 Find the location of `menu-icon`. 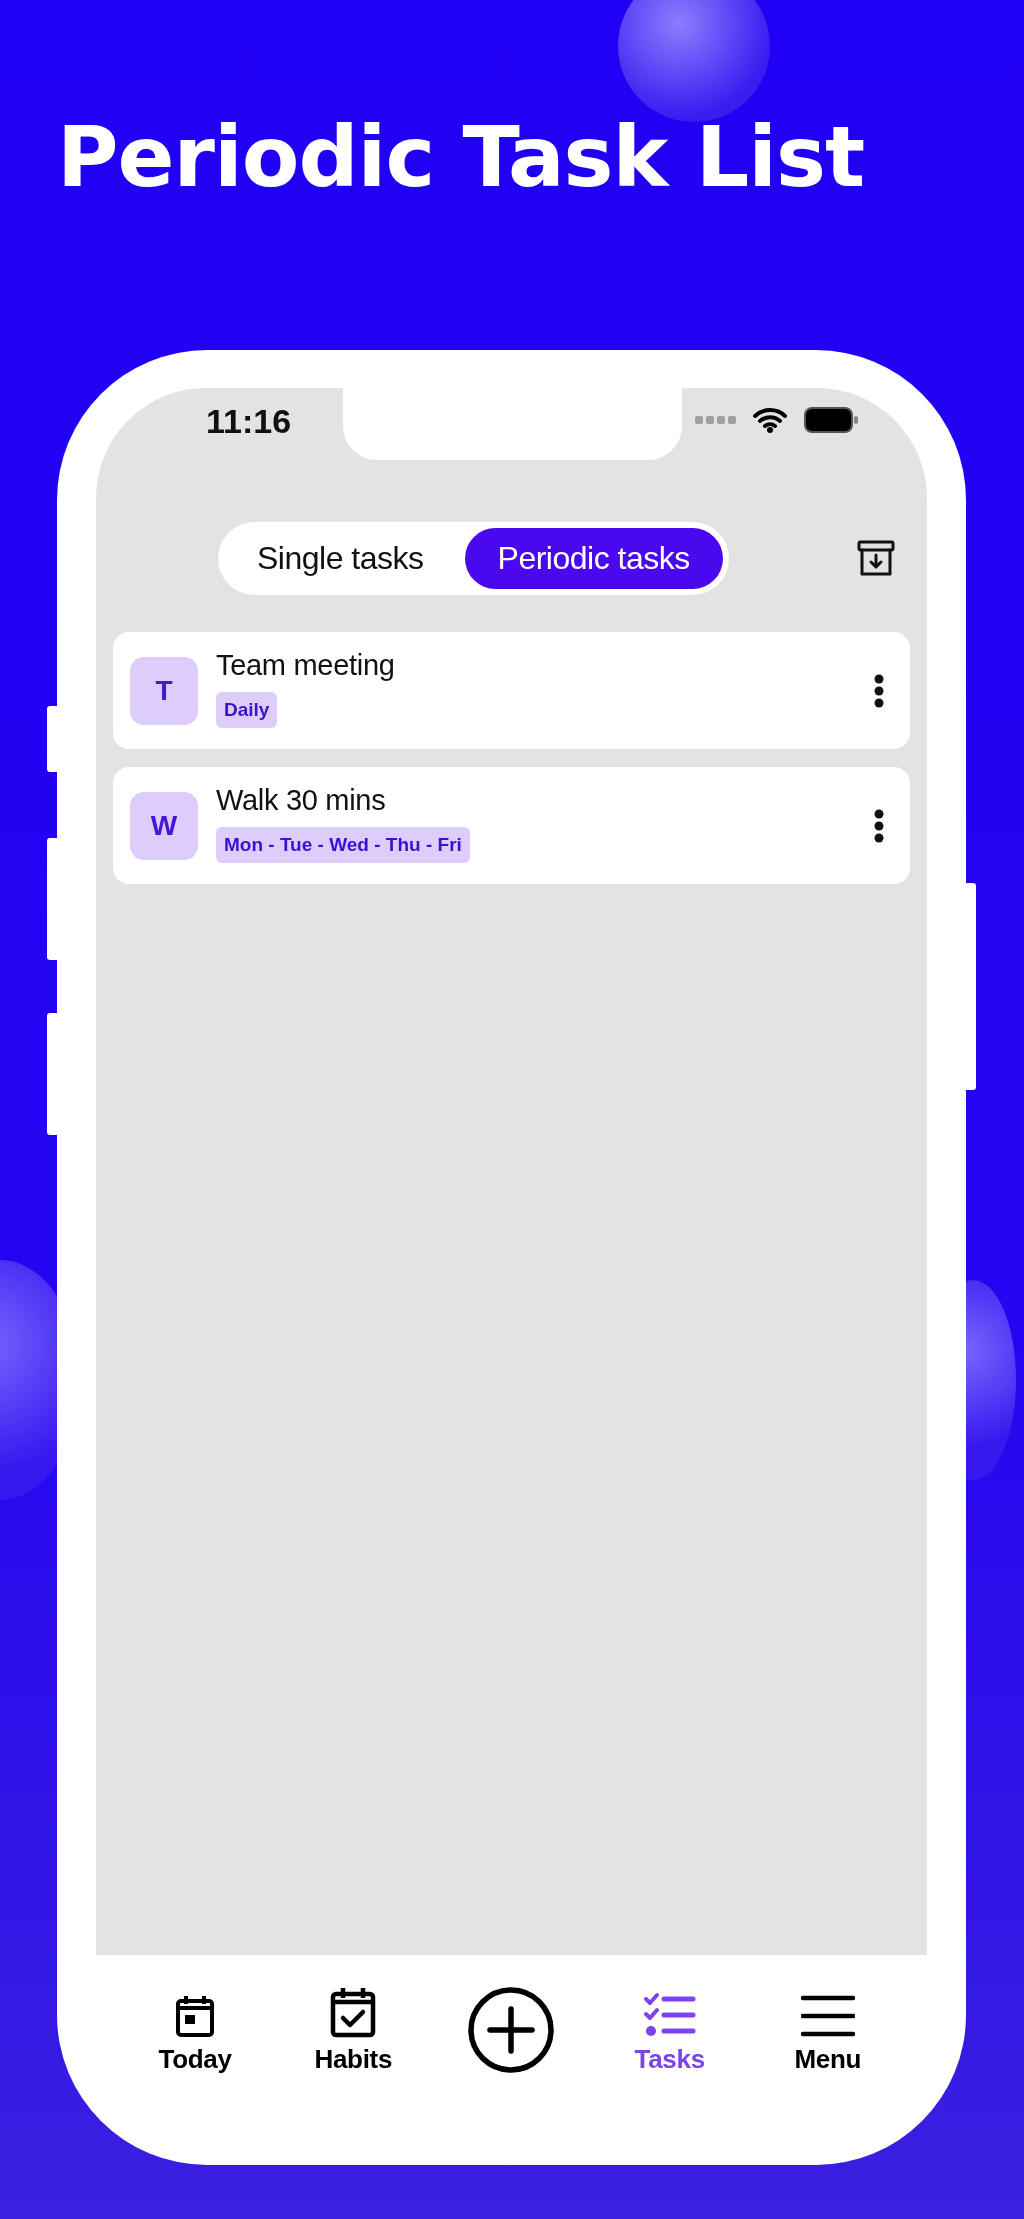

menu-icon is located at coordinates (827, 2015).